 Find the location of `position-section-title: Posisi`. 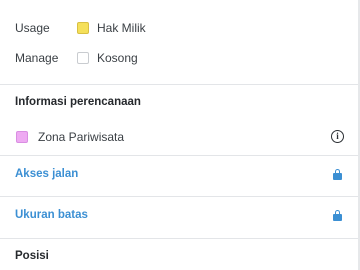

position-section-title: Posisi is located at coordinates (32, 256).